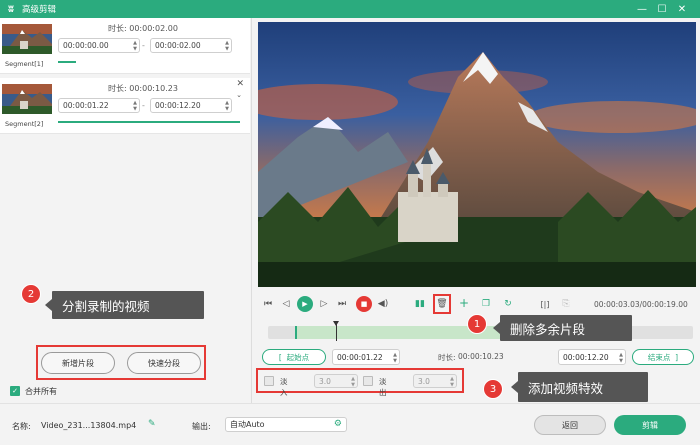  I want to click on range-end-value: 00:00:12.20, so click(586, 357).